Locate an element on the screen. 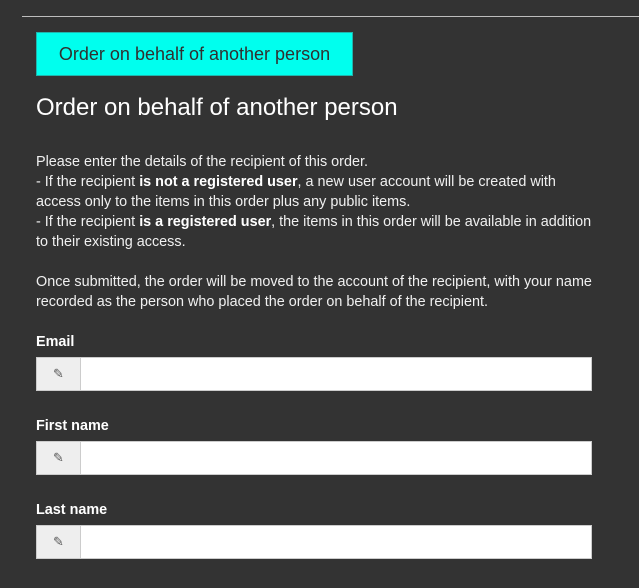 This screenshot has width=639, height=588. email-label: Email is located at coordinates (55, 342).